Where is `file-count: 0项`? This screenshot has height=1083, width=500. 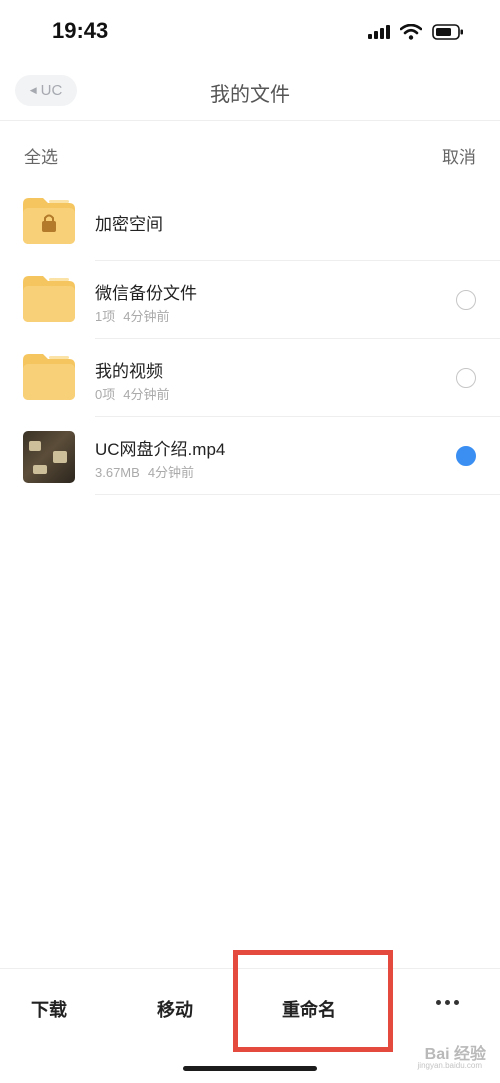
file-count: 0项 is located at coordinates (105, 394).